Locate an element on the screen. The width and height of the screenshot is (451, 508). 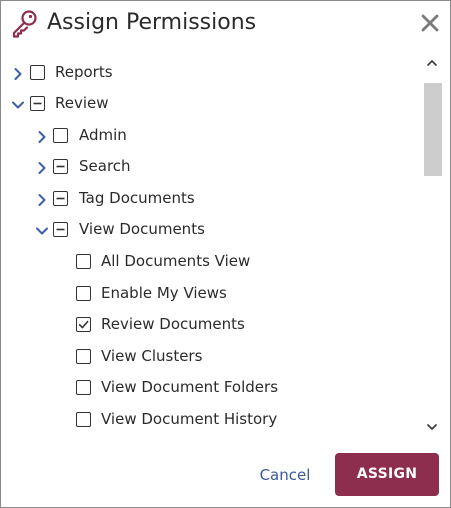
tree-label: Search is located at coordinates (105, 166).